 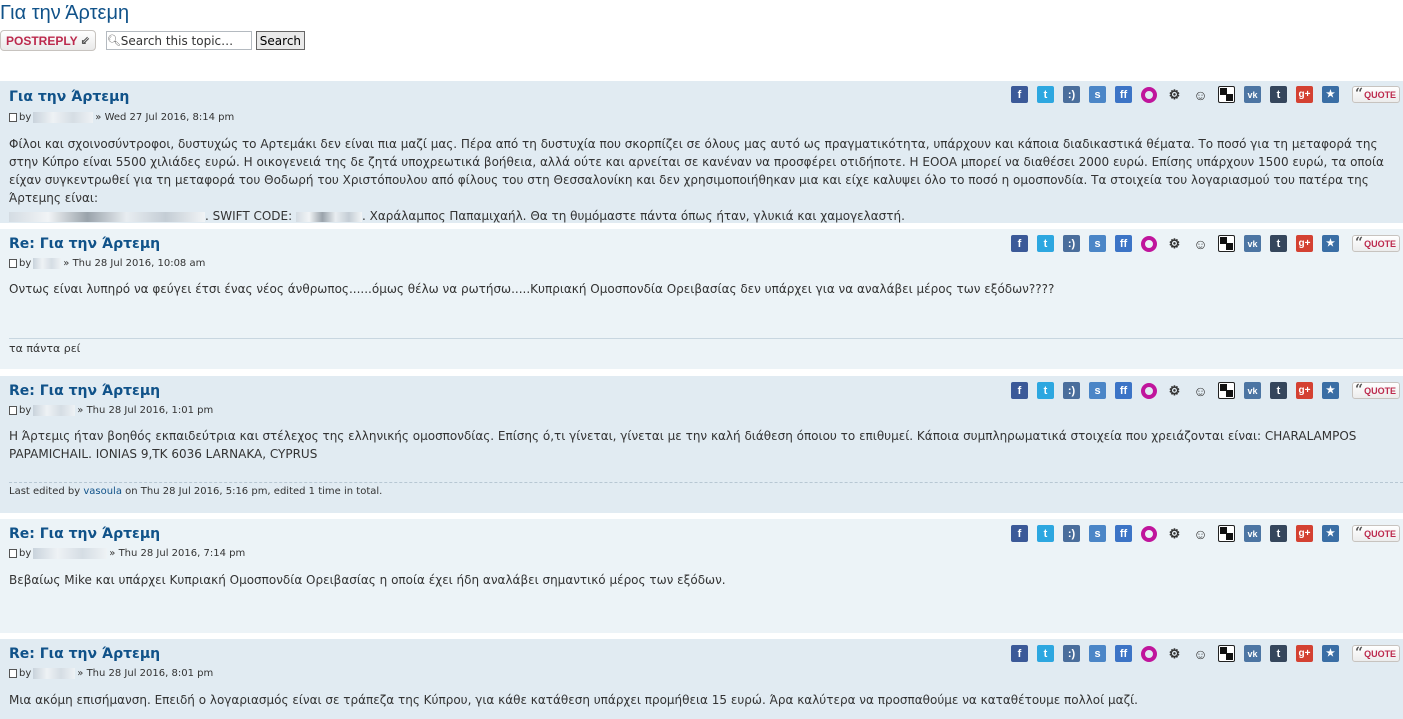 What do you see at coordinates (64, 13) in the screenshot?
I see `topic-title: Για την Άρτεμη` at bounding box center [64, 13].